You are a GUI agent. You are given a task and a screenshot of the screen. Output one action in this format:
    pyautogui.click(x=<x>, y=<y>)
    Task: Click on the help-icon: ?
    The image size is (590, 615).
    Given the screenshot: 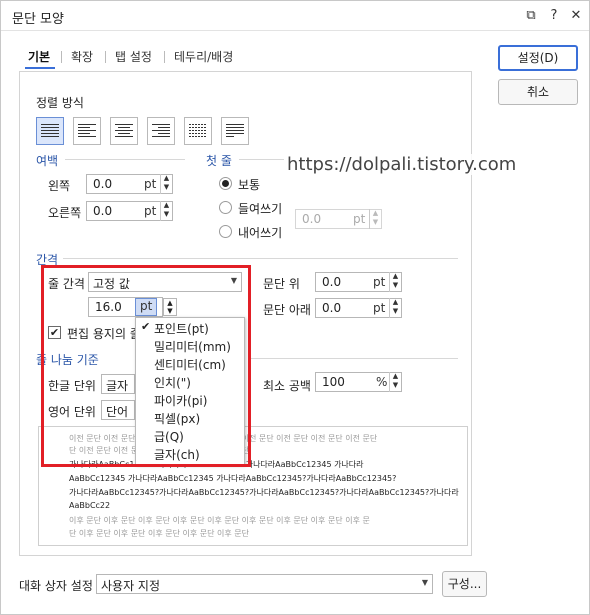 What is the action you would take?
    pyautogui.click(x=554, y=16)
    